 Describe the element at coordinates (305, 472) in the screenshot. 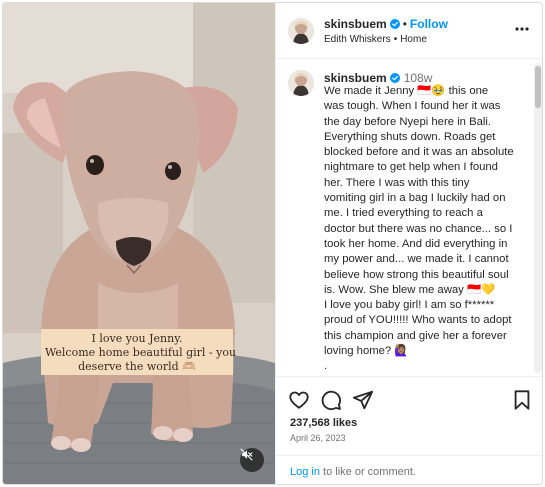

I see `login-link: Log in` at that location.